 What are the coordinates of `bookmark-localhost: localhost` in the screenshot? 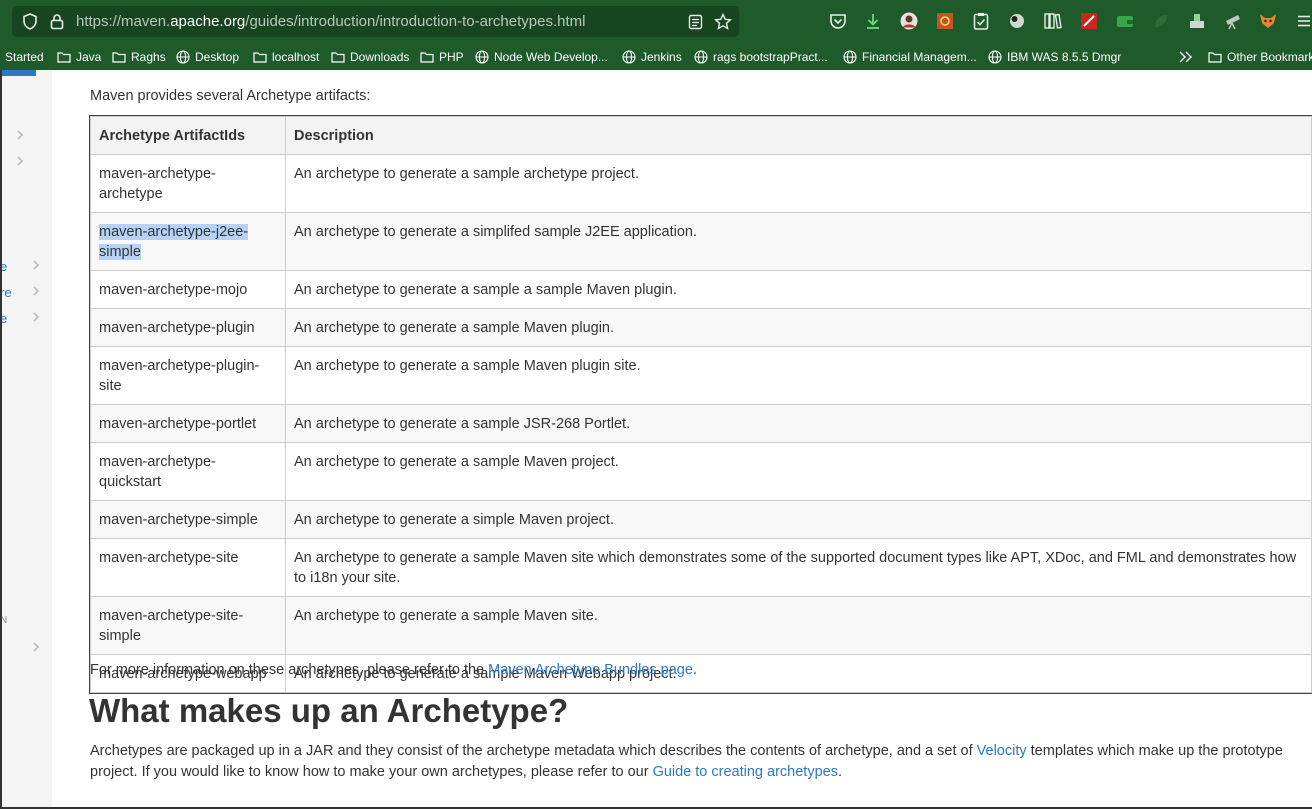 It's located at (286, 56).